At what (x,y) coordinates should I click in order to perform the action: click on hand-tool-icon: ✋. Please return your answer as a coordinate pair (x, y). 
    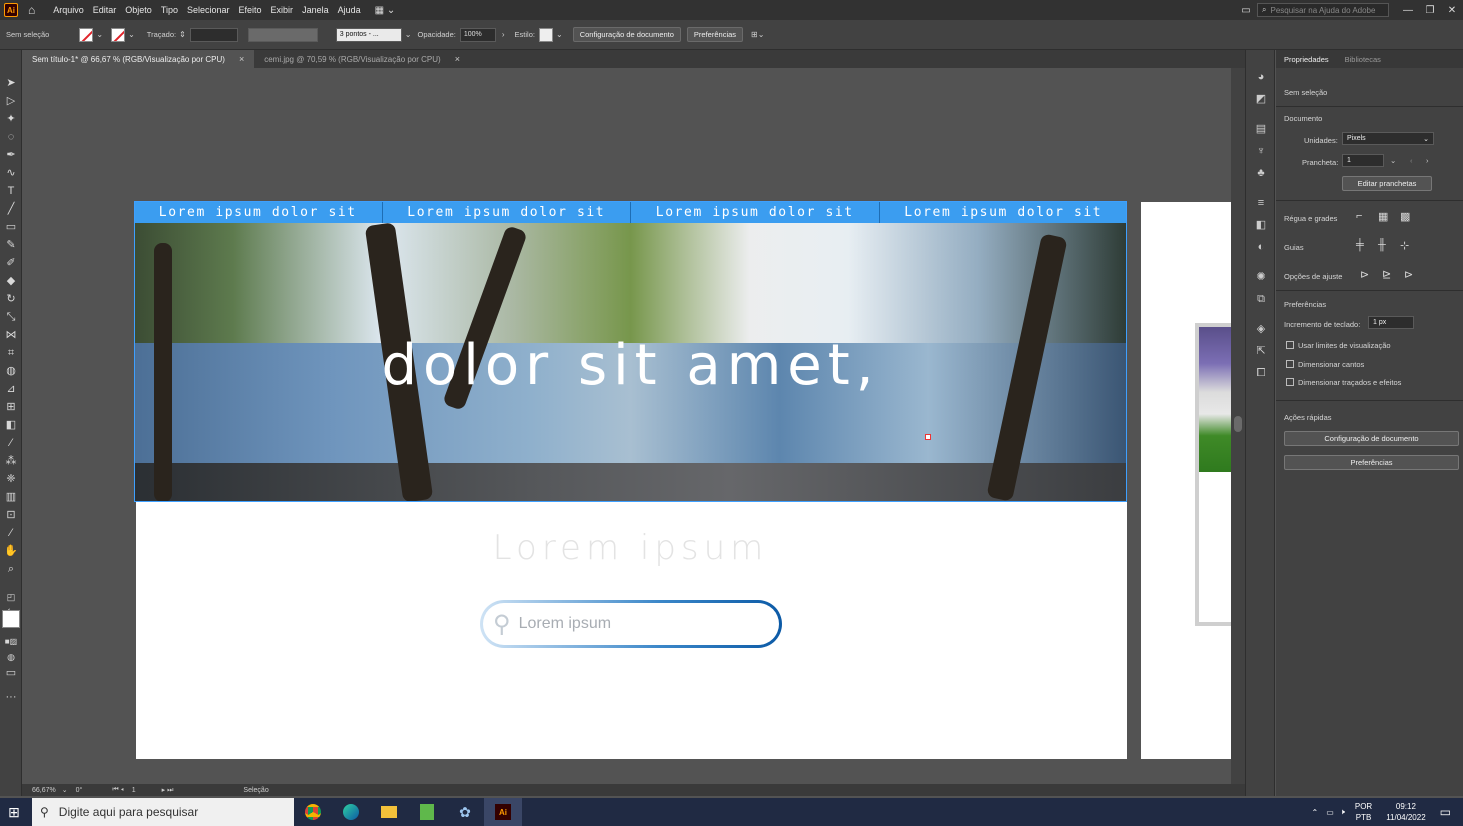
    Looking at the image, I should click on (11, 551).